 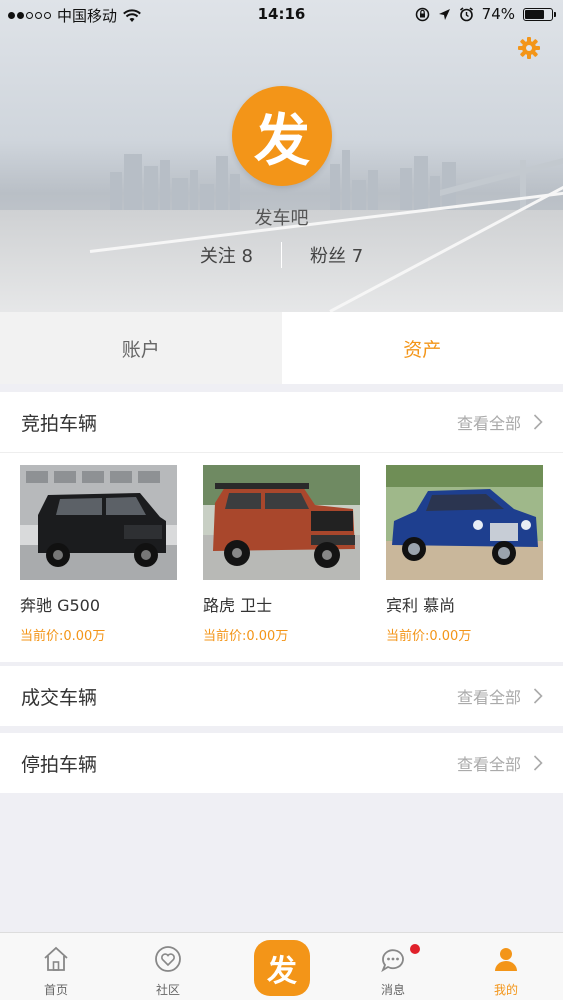 What do you see at coordinates (56, 958) in the screenshot?
I see `home-icon` at bounding box center [56, 958].